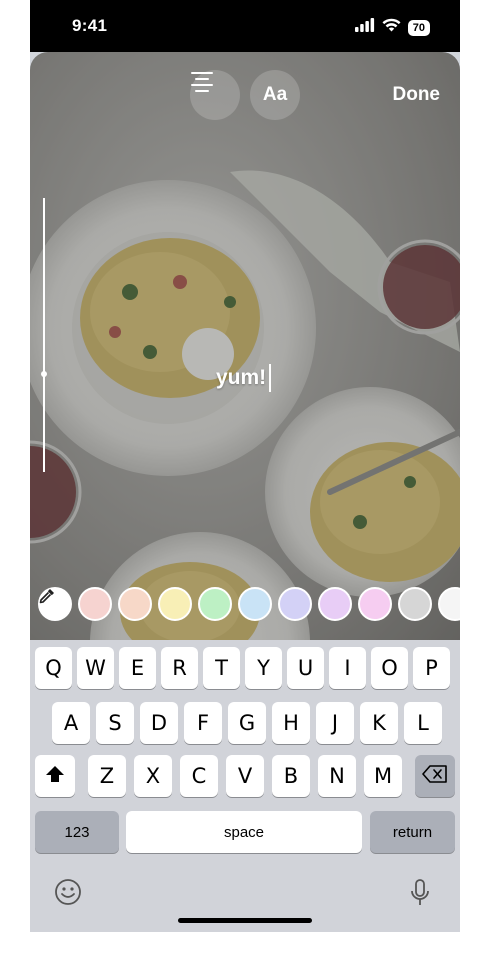  I want to click on home-indicator, so click(245, 920).